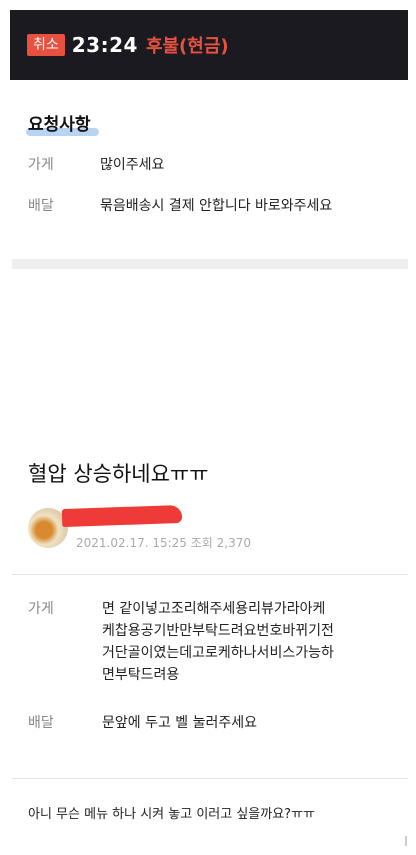  What do you see at coordinates (118, 474) in the screenshot?
I see `post-title: 혈압 상승하네요ㅠㅠ` at bounding box center [118, 474].